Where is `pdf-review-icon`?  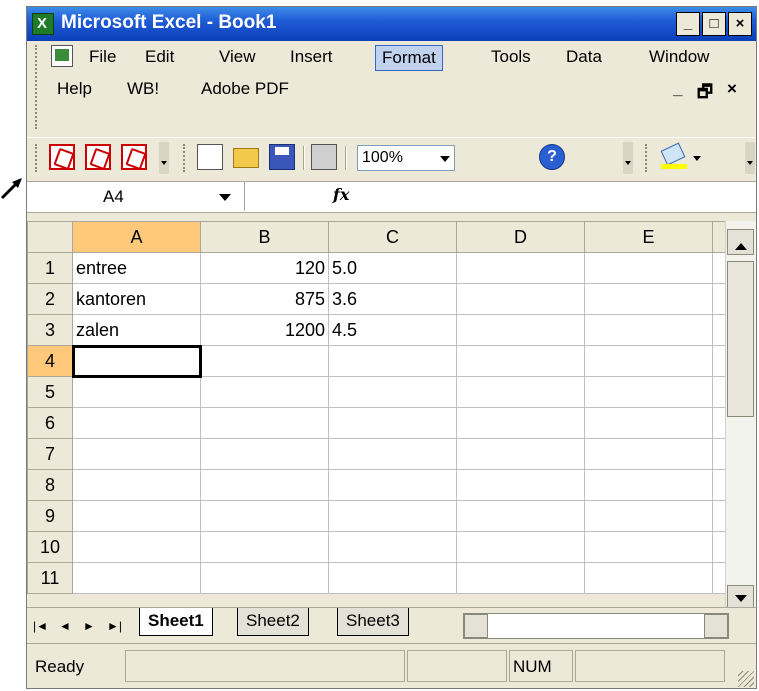
pdf-review-icon is located at coordinates (134, 157).